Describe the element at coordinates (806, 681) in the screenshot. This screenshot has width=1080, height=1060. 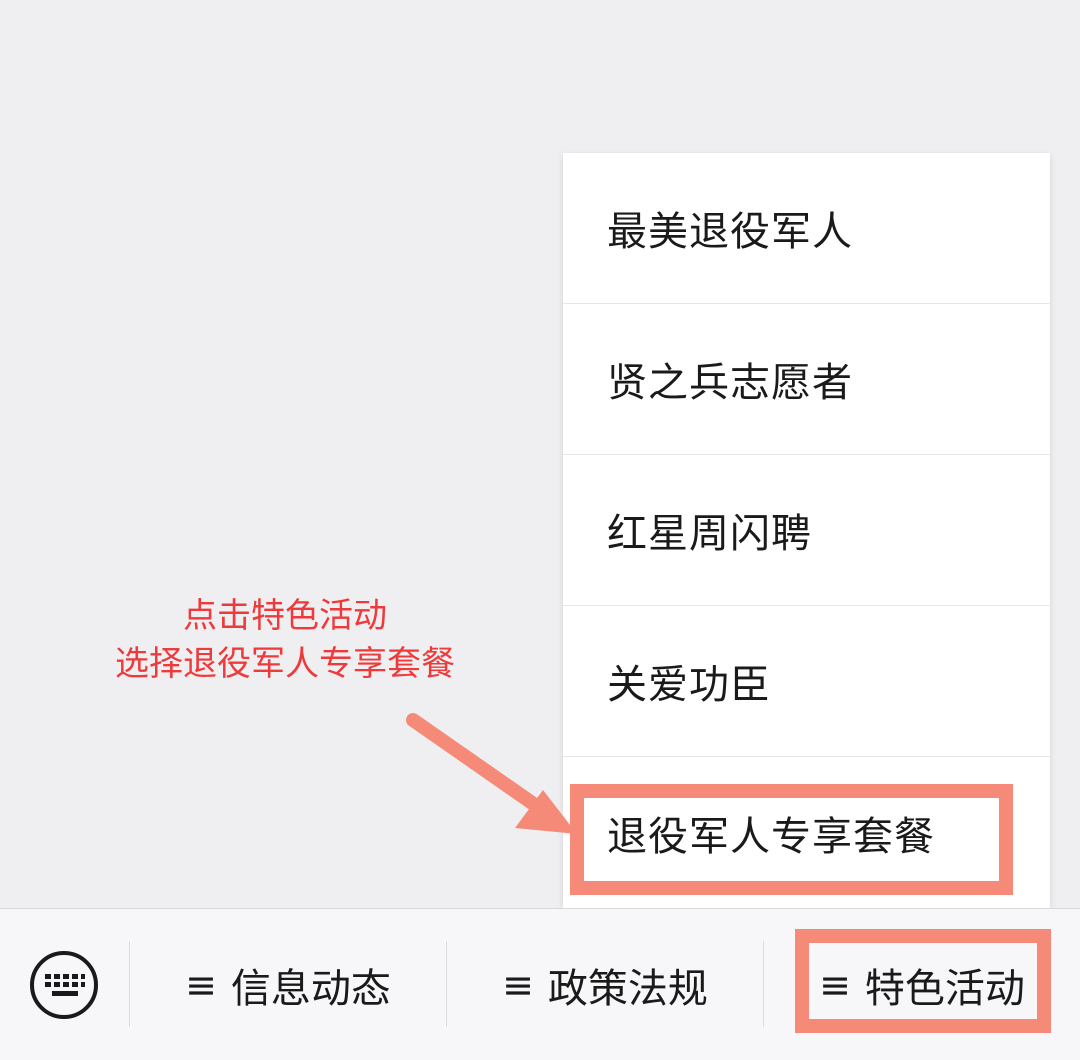
I see `menu-item-care-heroes: 关爱功臣` at that location.